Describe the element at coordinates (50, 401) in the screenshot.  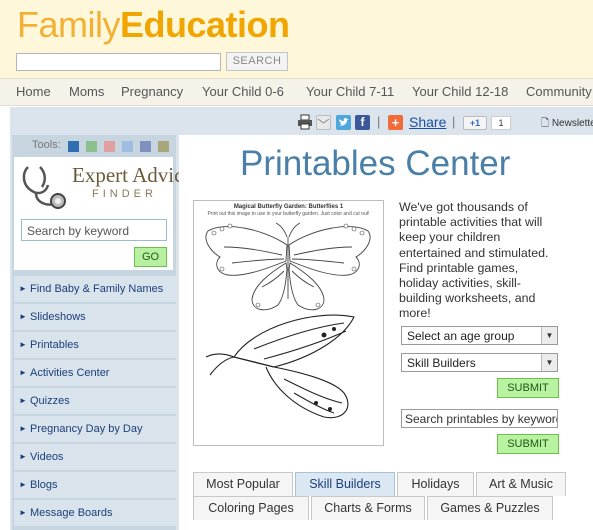
I see `sidebar-item-label: Quizzes` at that location.